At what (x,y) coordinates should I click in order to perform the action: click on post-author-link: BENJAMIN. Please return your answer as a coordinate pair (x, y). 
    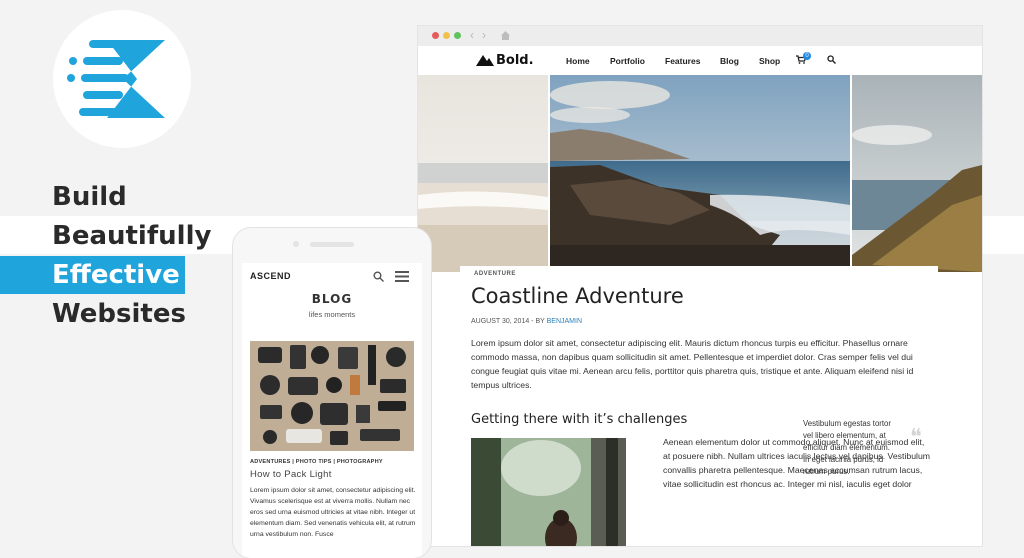
    Looking at the image, I should click on (564, 321).